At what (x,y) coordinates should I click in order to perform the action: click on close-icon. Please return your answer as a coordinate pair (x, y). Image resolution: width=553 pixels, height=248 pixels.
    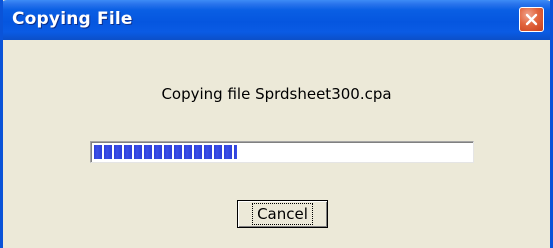
    Looking at the image, I should click on (531, 19).